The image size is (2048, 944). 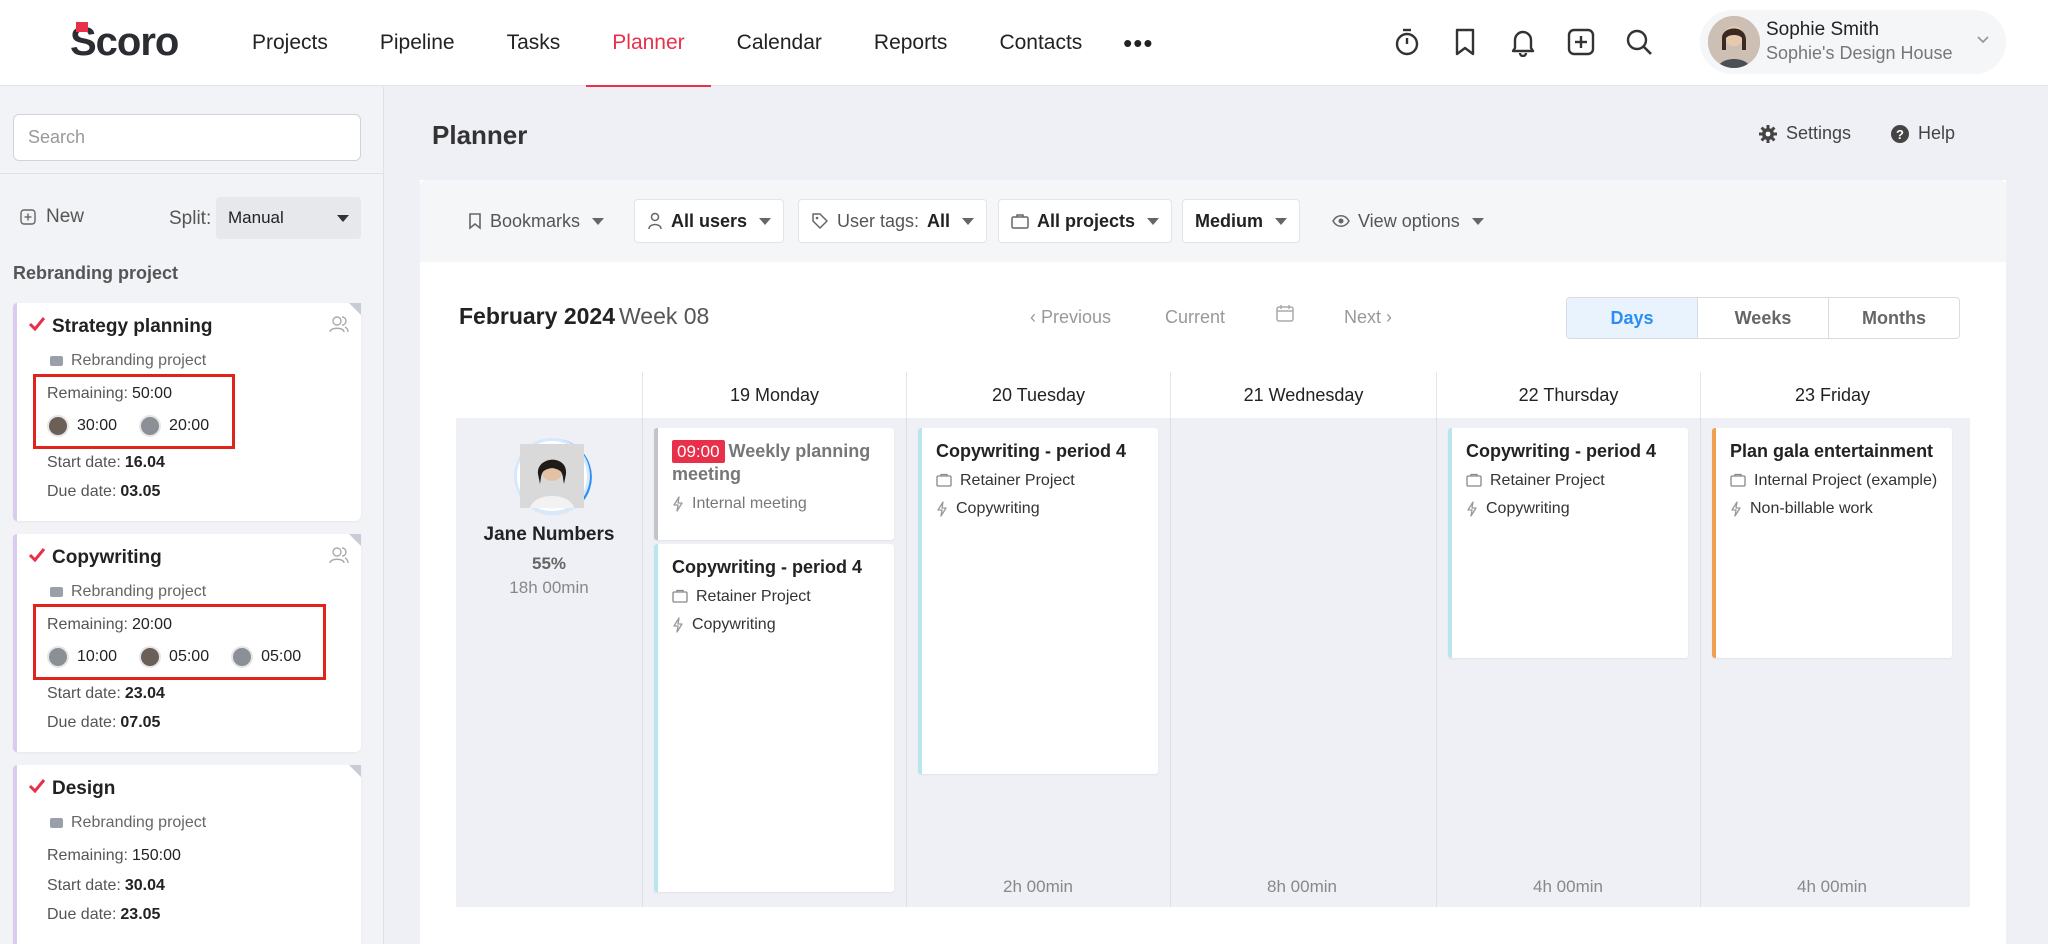 I want to click on nav-tasks: Tasks, so click(x=534, y=43).